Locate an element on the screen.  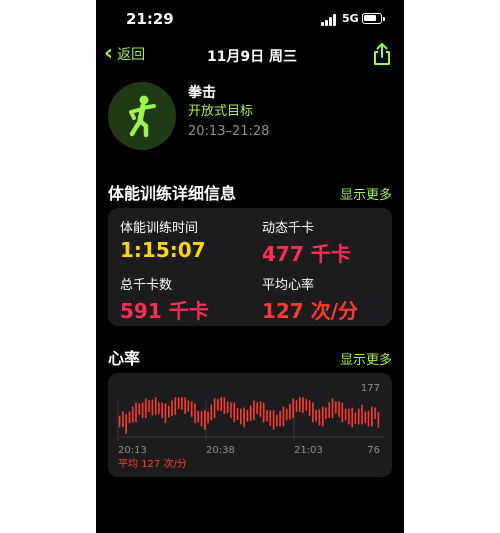
nav-title: 11月9日 周三 is located at coordinates (252, 57).